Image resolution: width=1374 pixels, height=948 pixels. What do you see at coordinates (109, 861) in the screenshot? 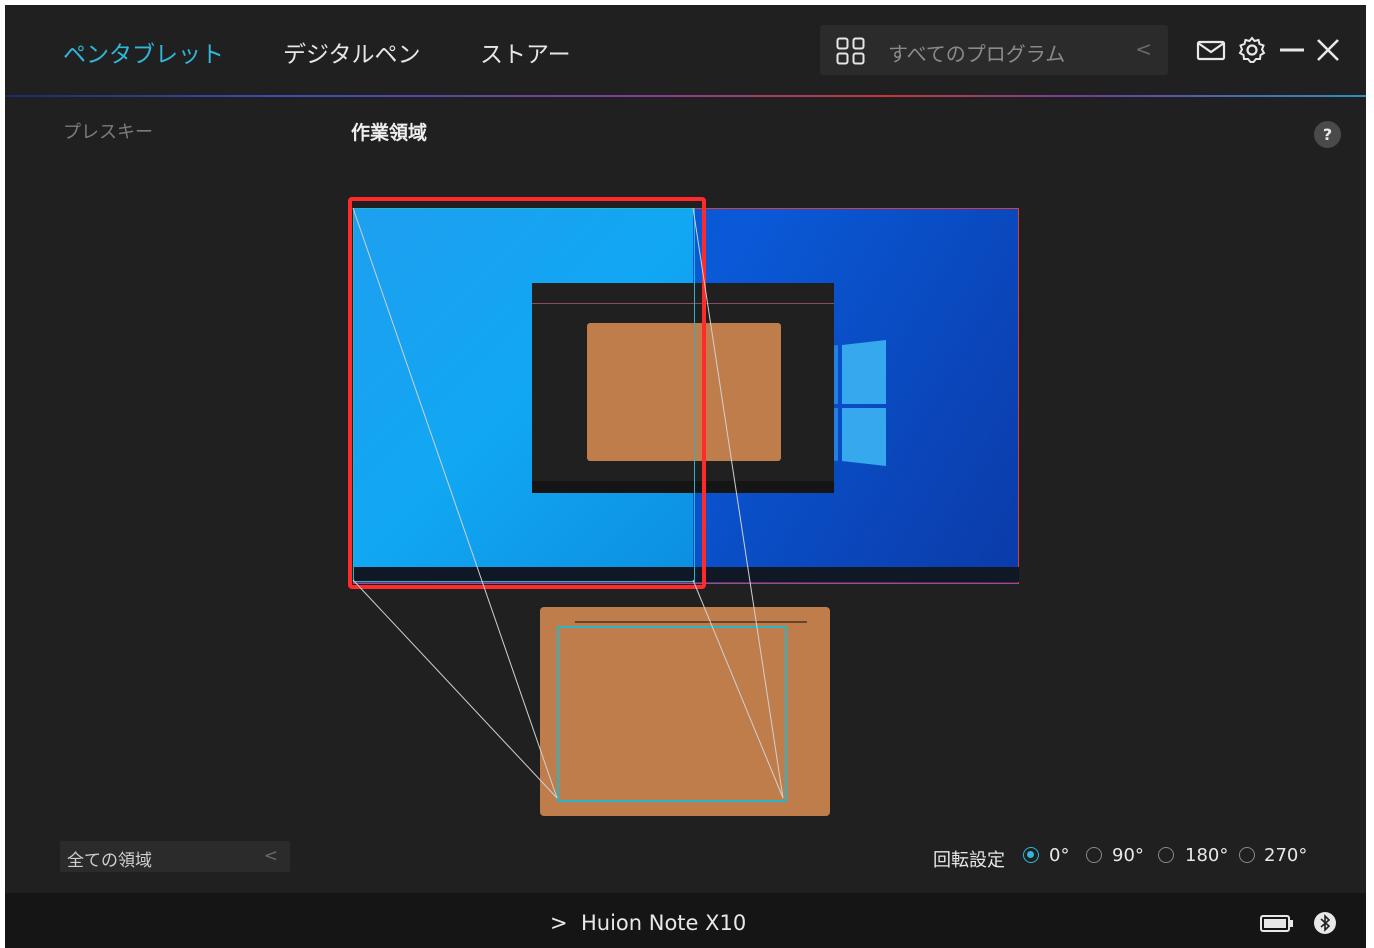
I see `area-select-value: 全ての領域` at bounding box center [109, 861].